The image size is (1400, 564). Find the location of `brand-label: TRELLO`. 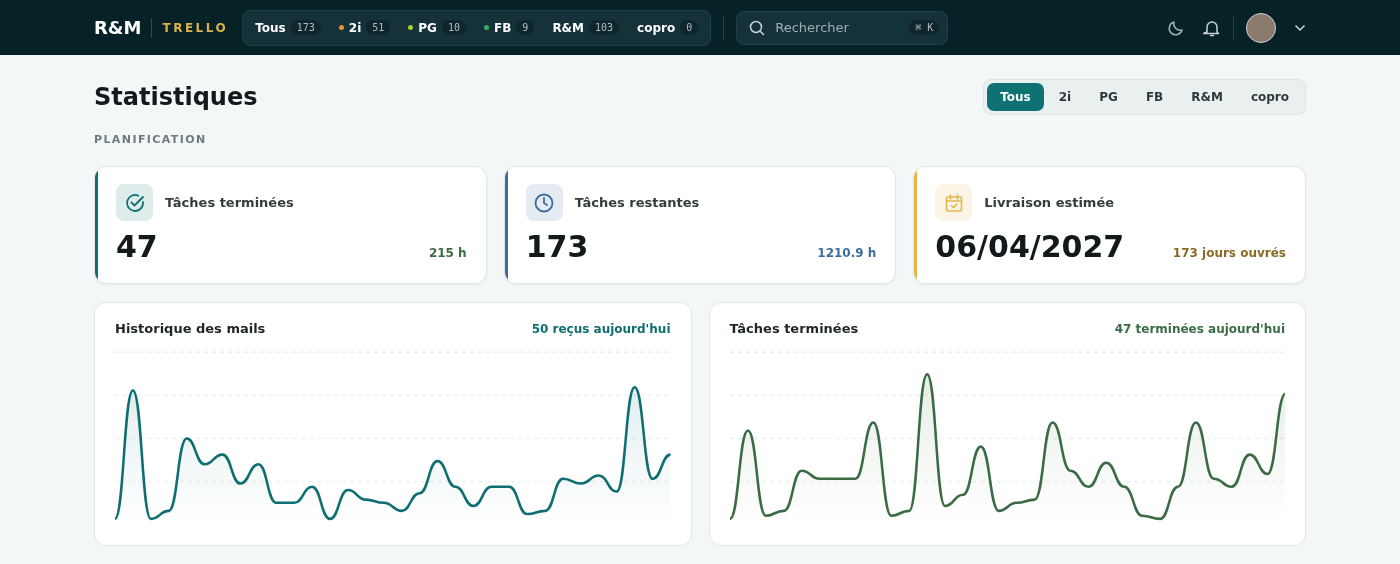

brand-label: TRELLO is located at coordinates (195, 27).